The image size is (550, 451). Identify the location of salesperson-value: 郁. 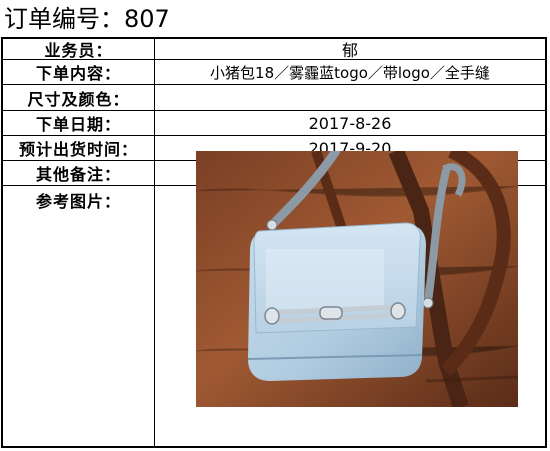
(349, 50).